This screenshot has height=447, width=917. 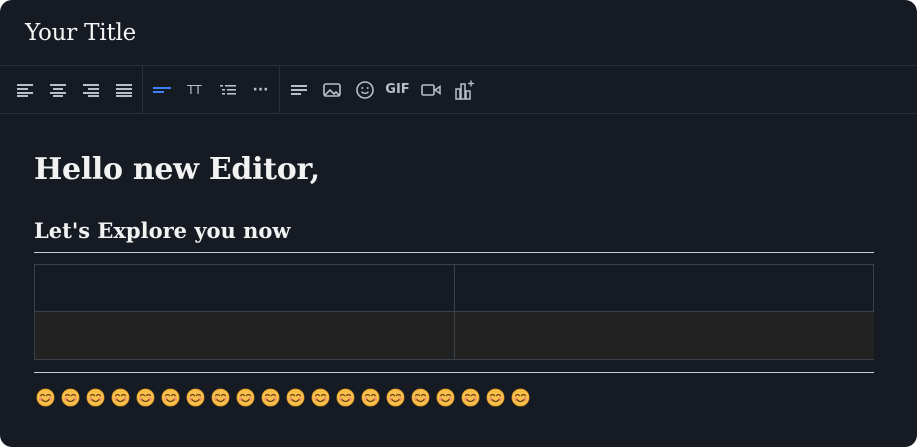 I want to click on align-left-icon, so click(x=24, y=90).